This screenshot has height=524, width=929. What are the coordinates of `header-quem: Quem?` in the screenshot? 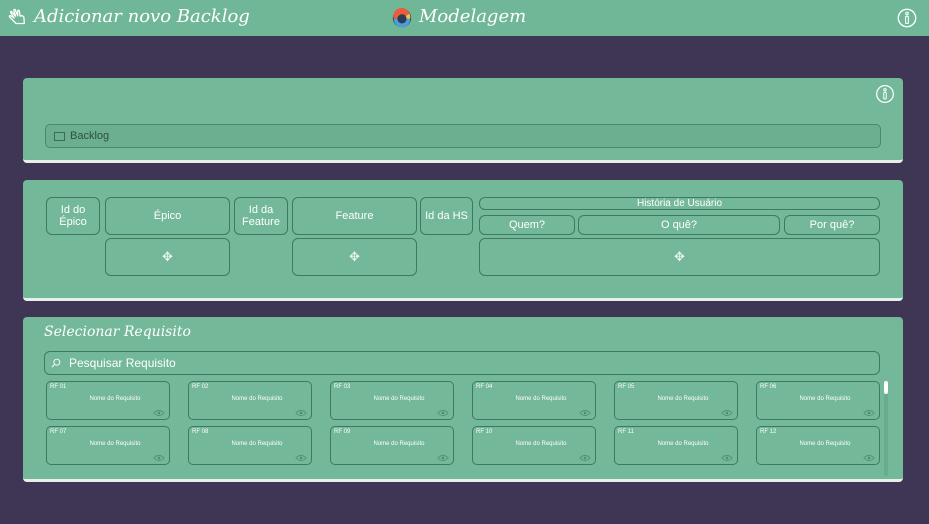 It's located at (527, 225).